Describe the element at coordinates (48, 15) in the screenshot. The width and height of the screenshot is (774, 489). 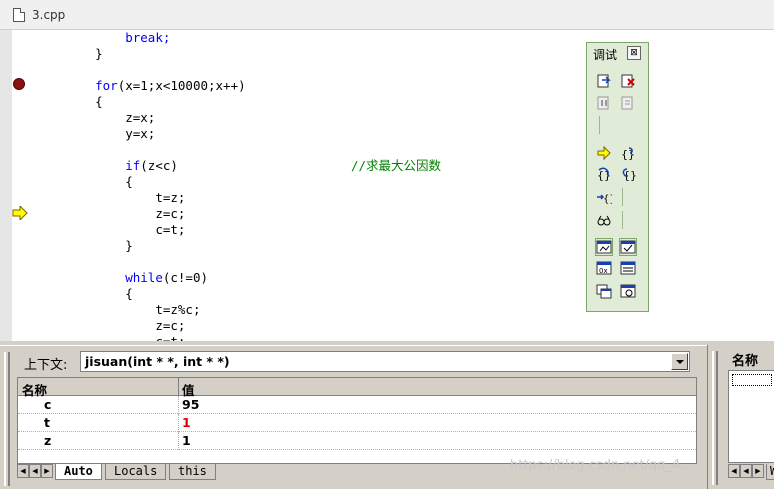
I see `document-title: 3.cpp` at that location.